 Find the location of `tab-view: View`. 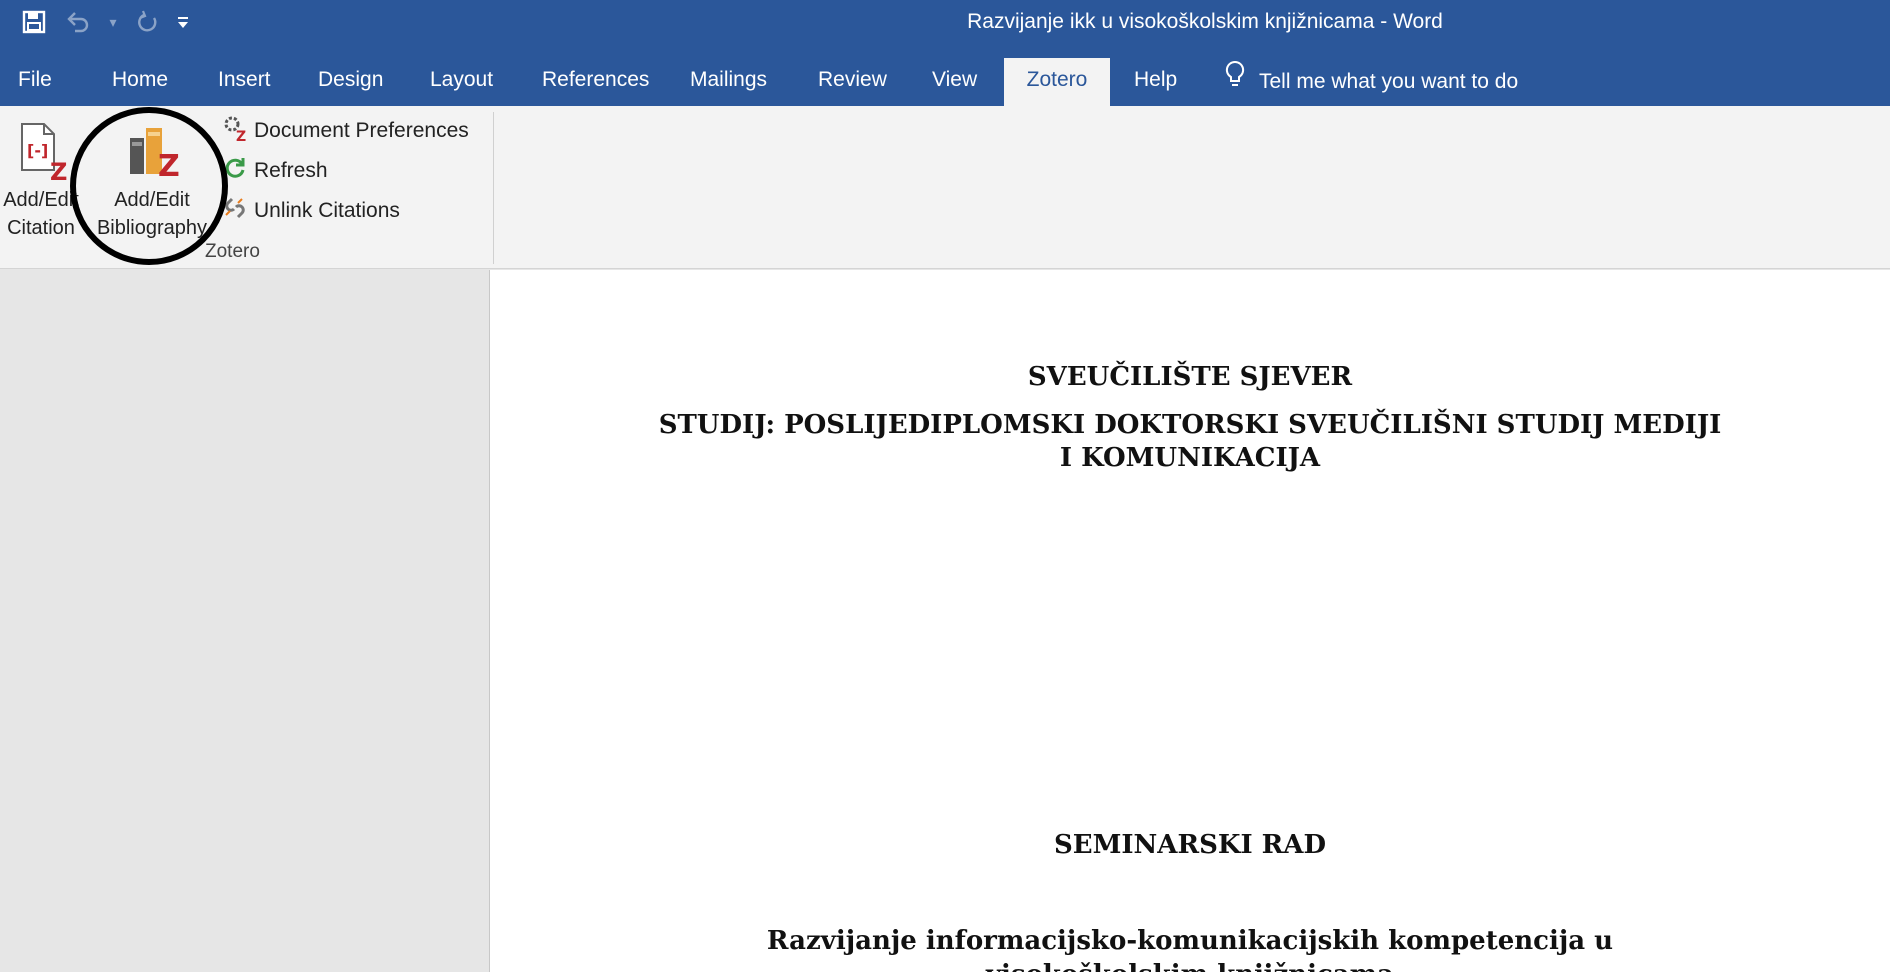

tab-view: View is located at coordinates (954, 82).